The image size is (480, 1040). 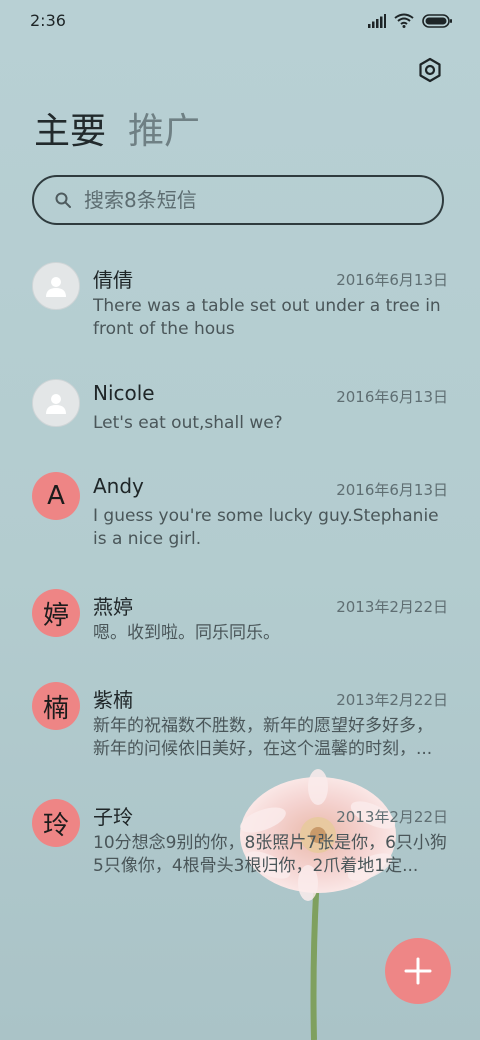 What do you see at coordinates (56, 496) in the screenshot?
I see `avatar: A` at bounding box center [56, 496].